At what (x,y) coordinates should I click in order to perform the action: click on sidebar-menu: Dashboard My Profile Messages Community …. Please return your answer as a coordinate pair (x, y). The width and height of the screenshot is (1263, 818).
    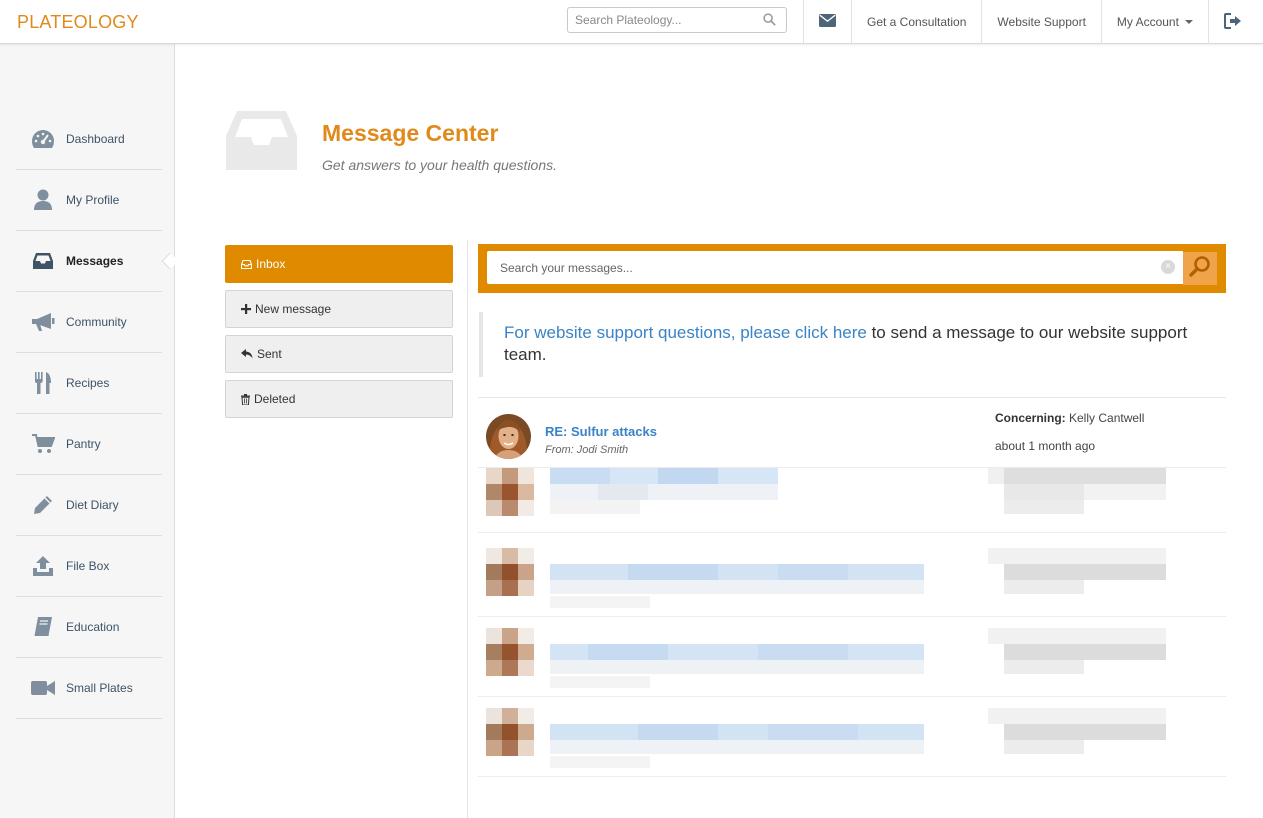
    Looking at the image, I should click on (89, 414).